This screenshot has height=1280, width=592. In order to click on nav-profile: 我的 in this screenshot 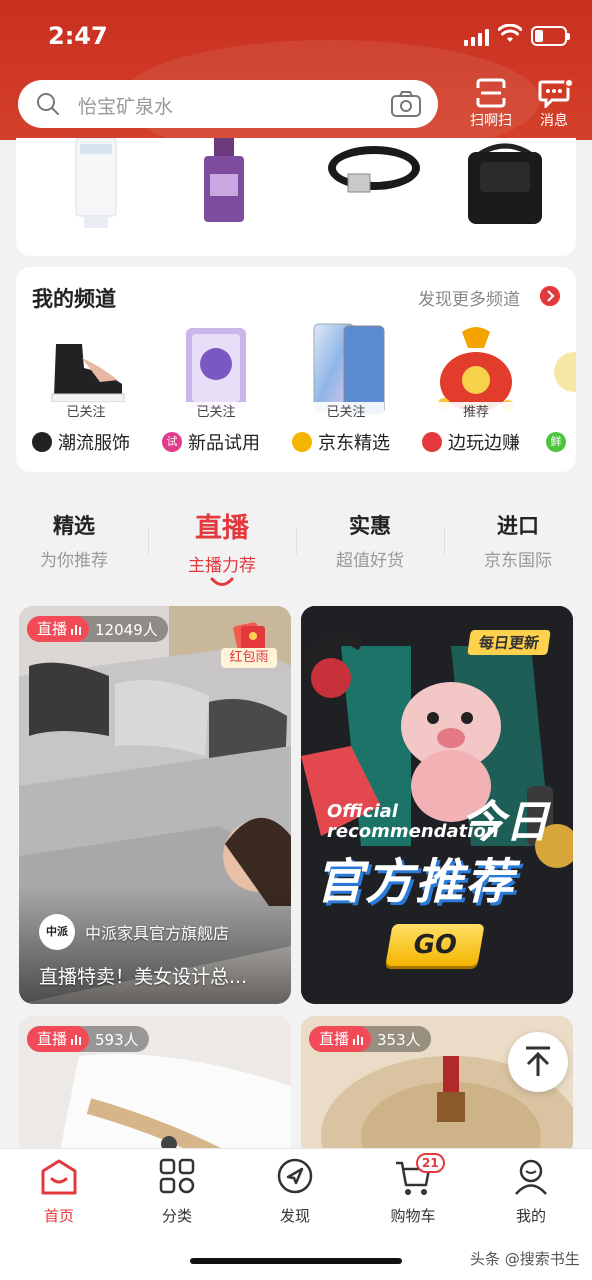, I will do `click(531, 1193)`.